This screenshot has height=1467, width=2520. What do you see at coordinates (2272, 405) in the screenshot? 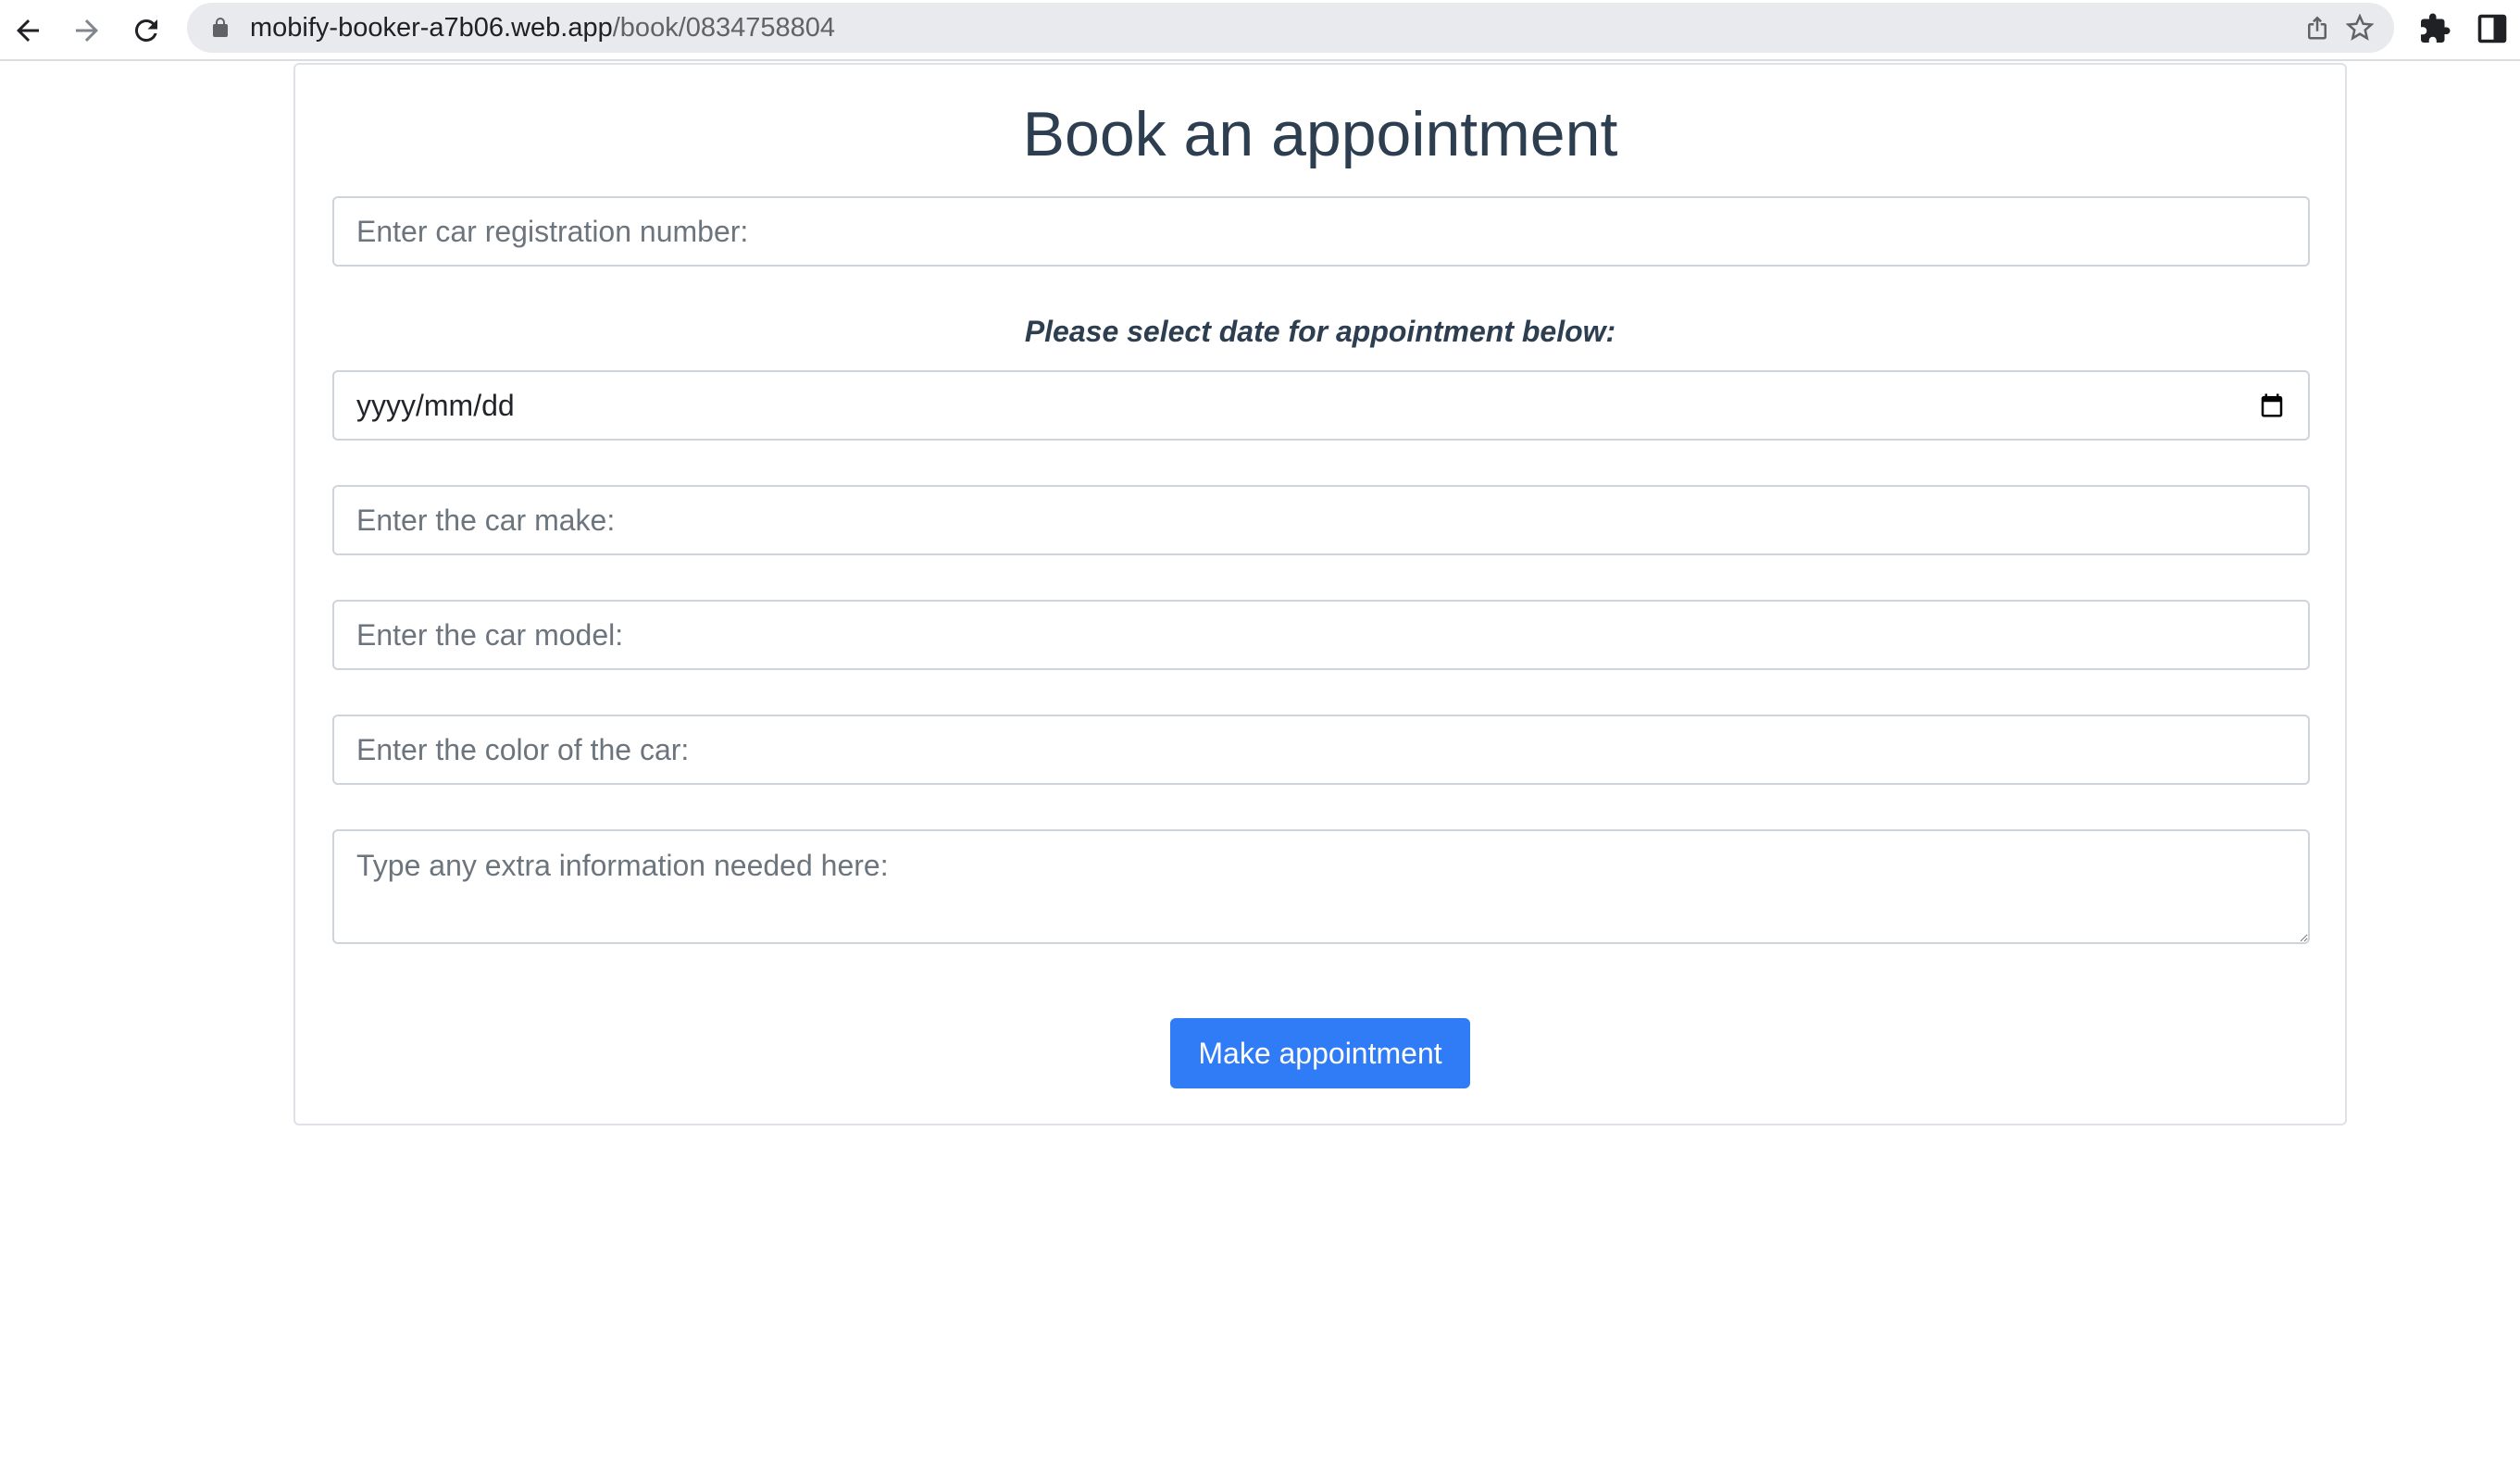
I see `calendar-icon` at bounding box center [2272, 405].